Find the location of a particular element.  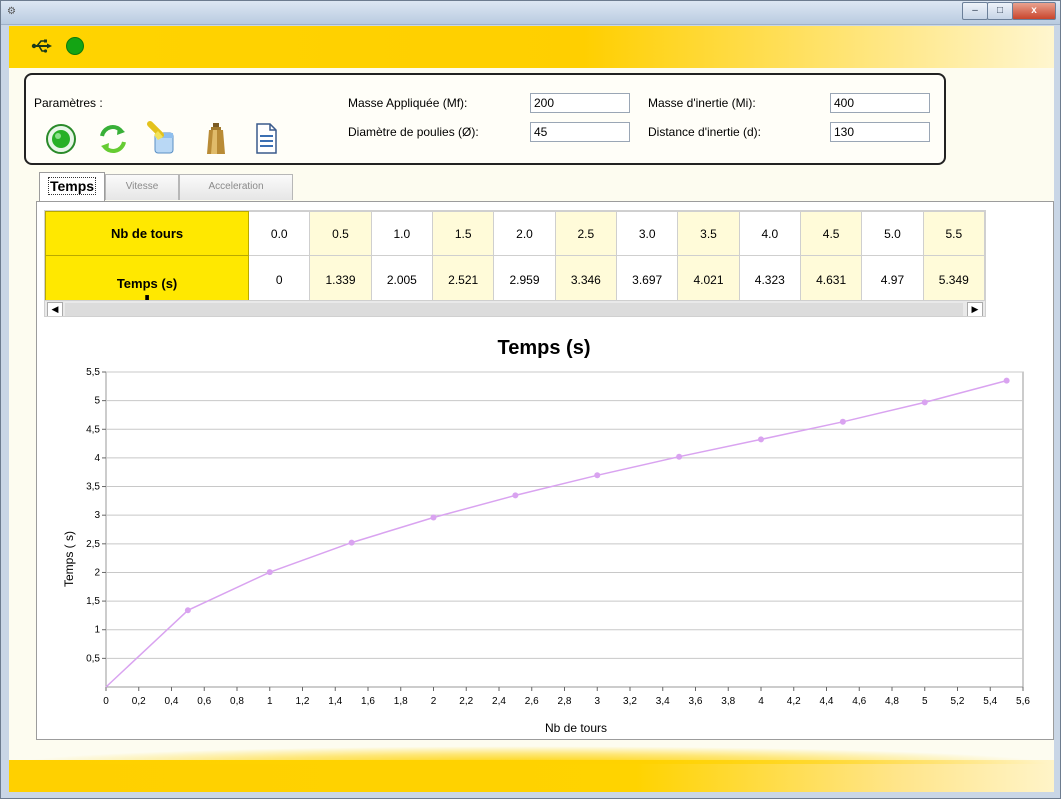

x-tick-label: 0,8 is located at coordinates (237, 701).